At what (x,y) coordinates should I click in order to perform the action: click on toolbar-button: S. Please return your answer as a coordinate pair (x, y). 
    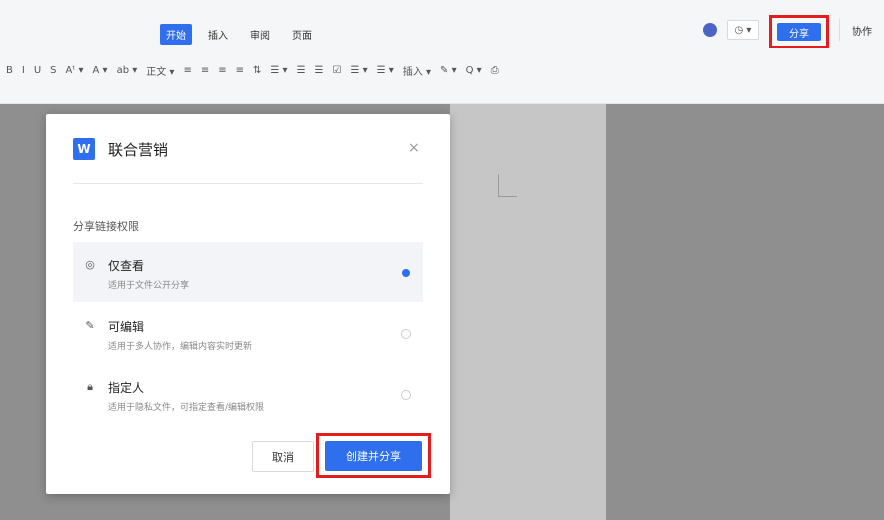
    Looking at the image, I should click on (53, 70).